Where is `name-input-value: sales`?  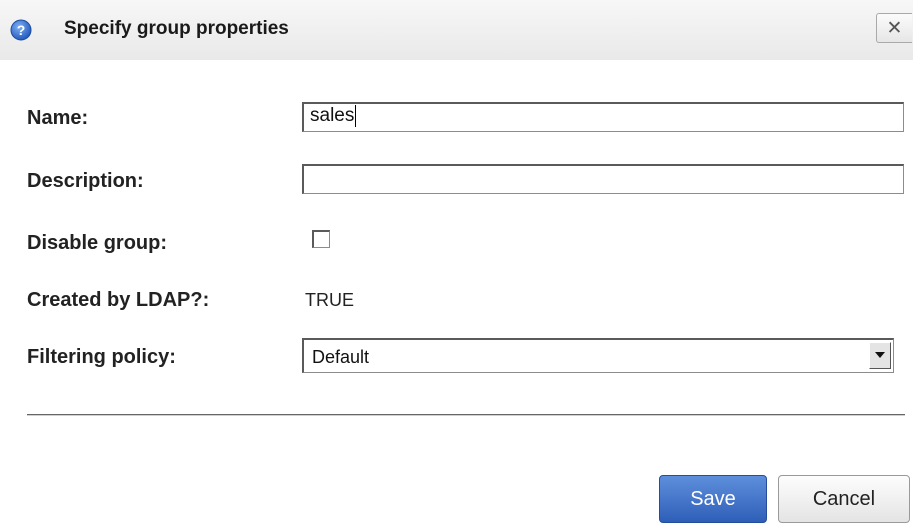 name-input-value: sales is located at coordinates (332, 116).